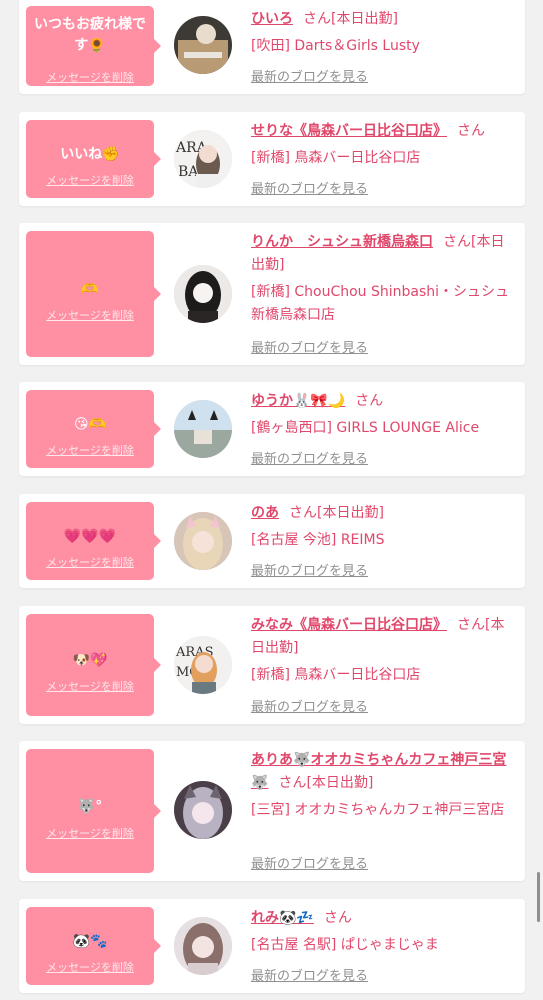  What do you see at coordinates (378, 810) in the screenshot?
I see `shop-label: [三宮] オオカミちゃんカフェ神戸三宮店` at bounding box center [378, 810].